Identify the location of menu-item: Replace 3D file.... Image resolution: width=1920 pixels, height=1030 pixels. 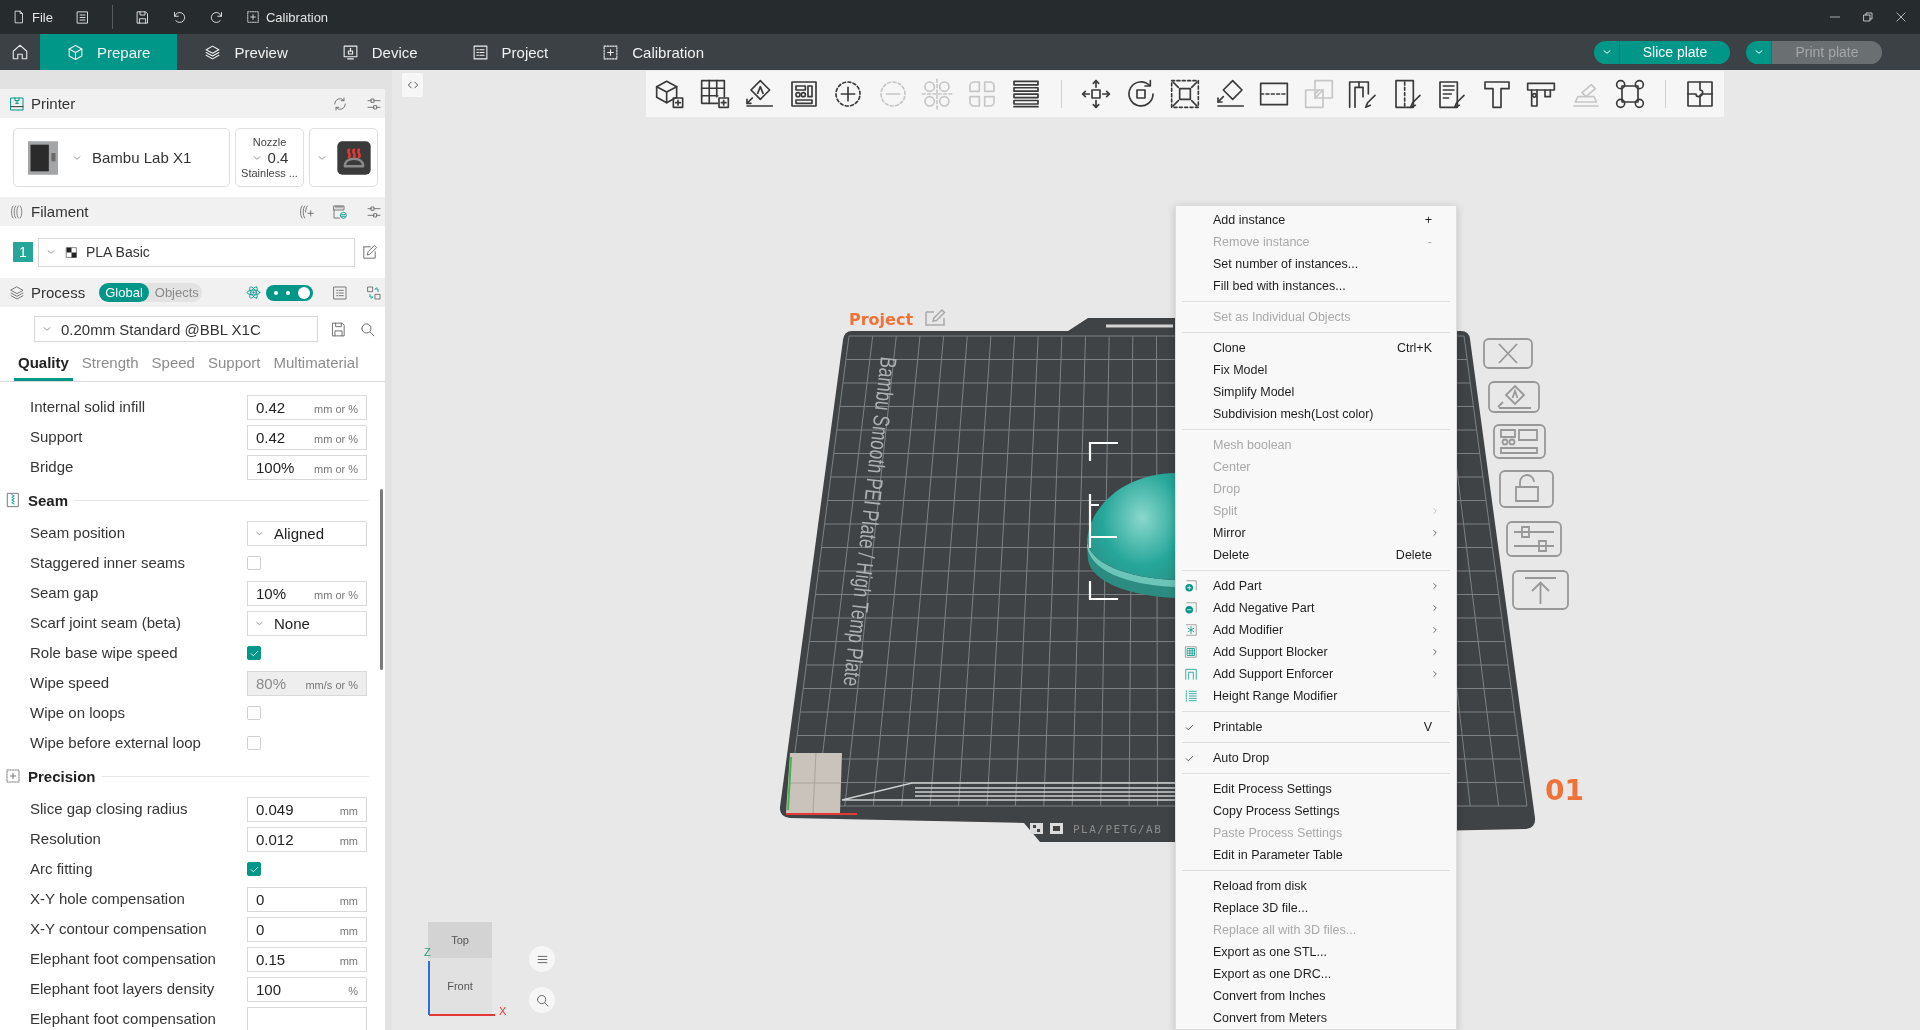
(1316, 908).